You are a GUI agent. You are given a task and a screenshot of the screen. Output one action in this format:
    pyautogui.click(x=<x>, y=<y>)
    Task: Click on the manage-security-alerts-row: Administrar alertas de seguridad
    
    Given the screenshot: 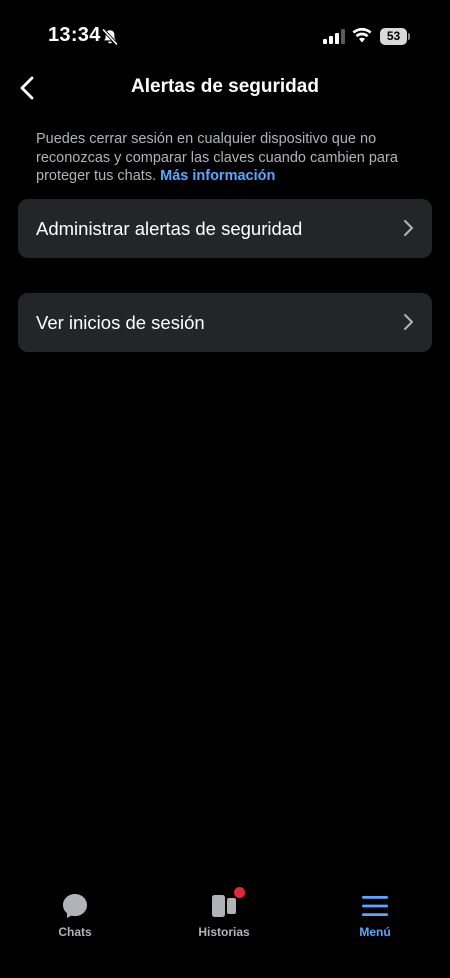 What is the action you would take?
    pyautogui.click(x=225, y=228)
    